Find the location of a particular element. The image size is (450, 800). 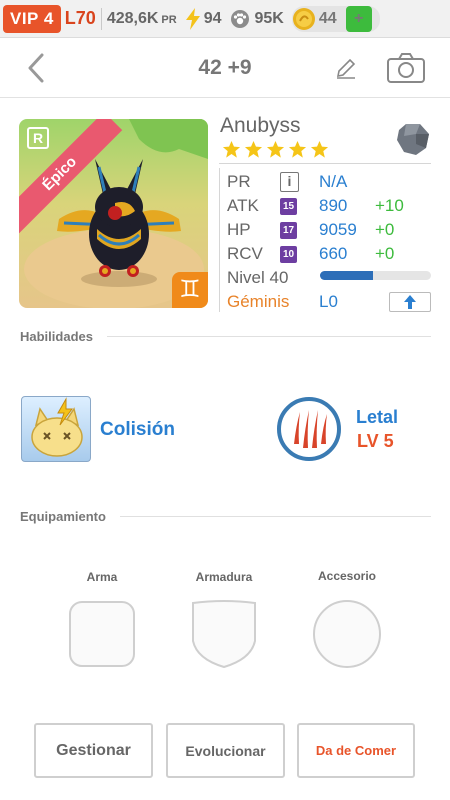

stat-row-rcv: RCV 10 660 +0 is located at coordinates (332, 256).